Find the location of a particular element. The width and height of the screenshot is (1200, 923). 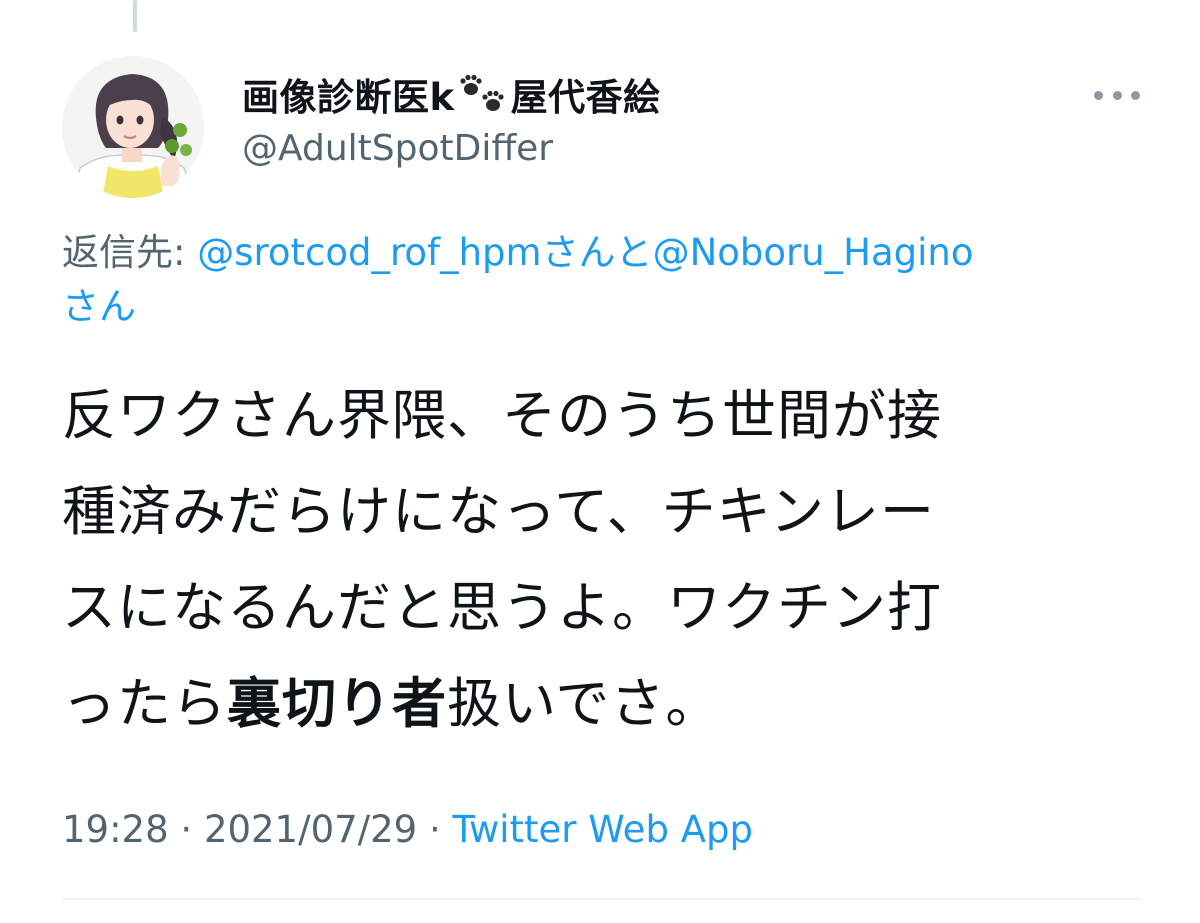

tweet-text-line-4: ったら裏切り者扱いでさ。 is located at coordinates (602, 704).